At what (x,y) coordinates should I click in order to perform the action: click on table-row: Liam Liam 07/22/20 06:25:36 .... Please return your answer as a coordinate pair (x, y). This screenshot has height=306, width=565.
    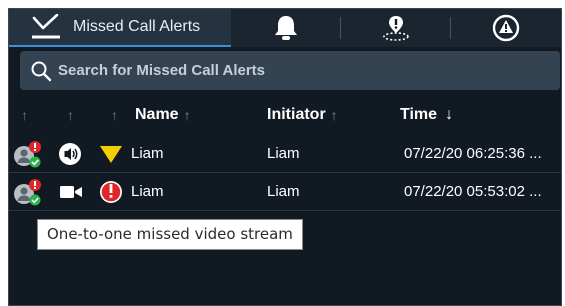
    Looking at the image, I should click on (285, 154).